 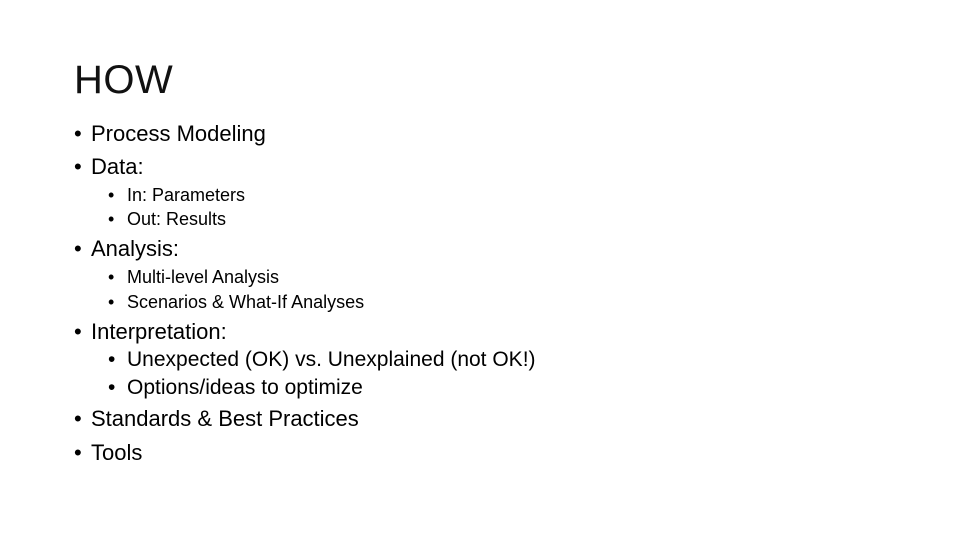 I want to click on bullet-text: Data:, so click(x=117, y=166).